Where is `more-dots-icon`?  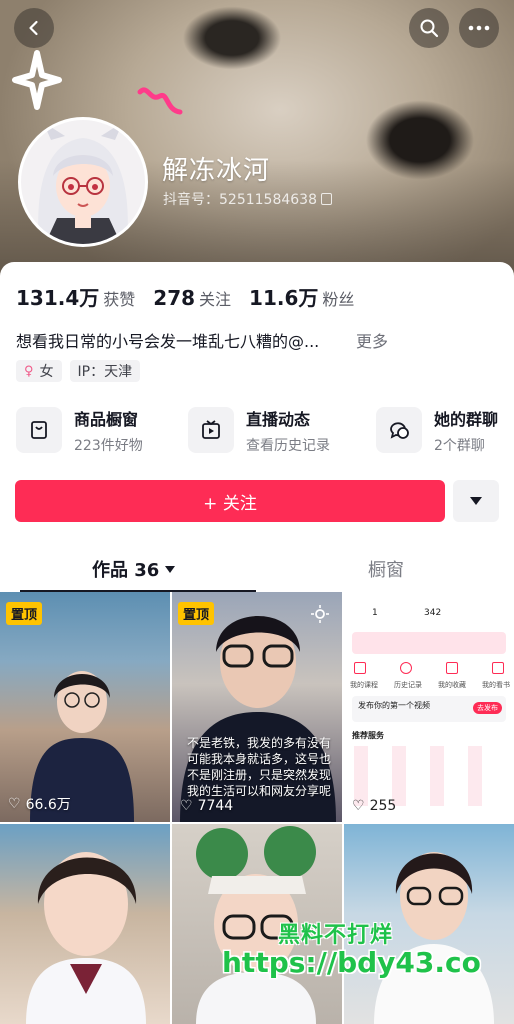
more-dots-icon is located at coordinates (479, 28).